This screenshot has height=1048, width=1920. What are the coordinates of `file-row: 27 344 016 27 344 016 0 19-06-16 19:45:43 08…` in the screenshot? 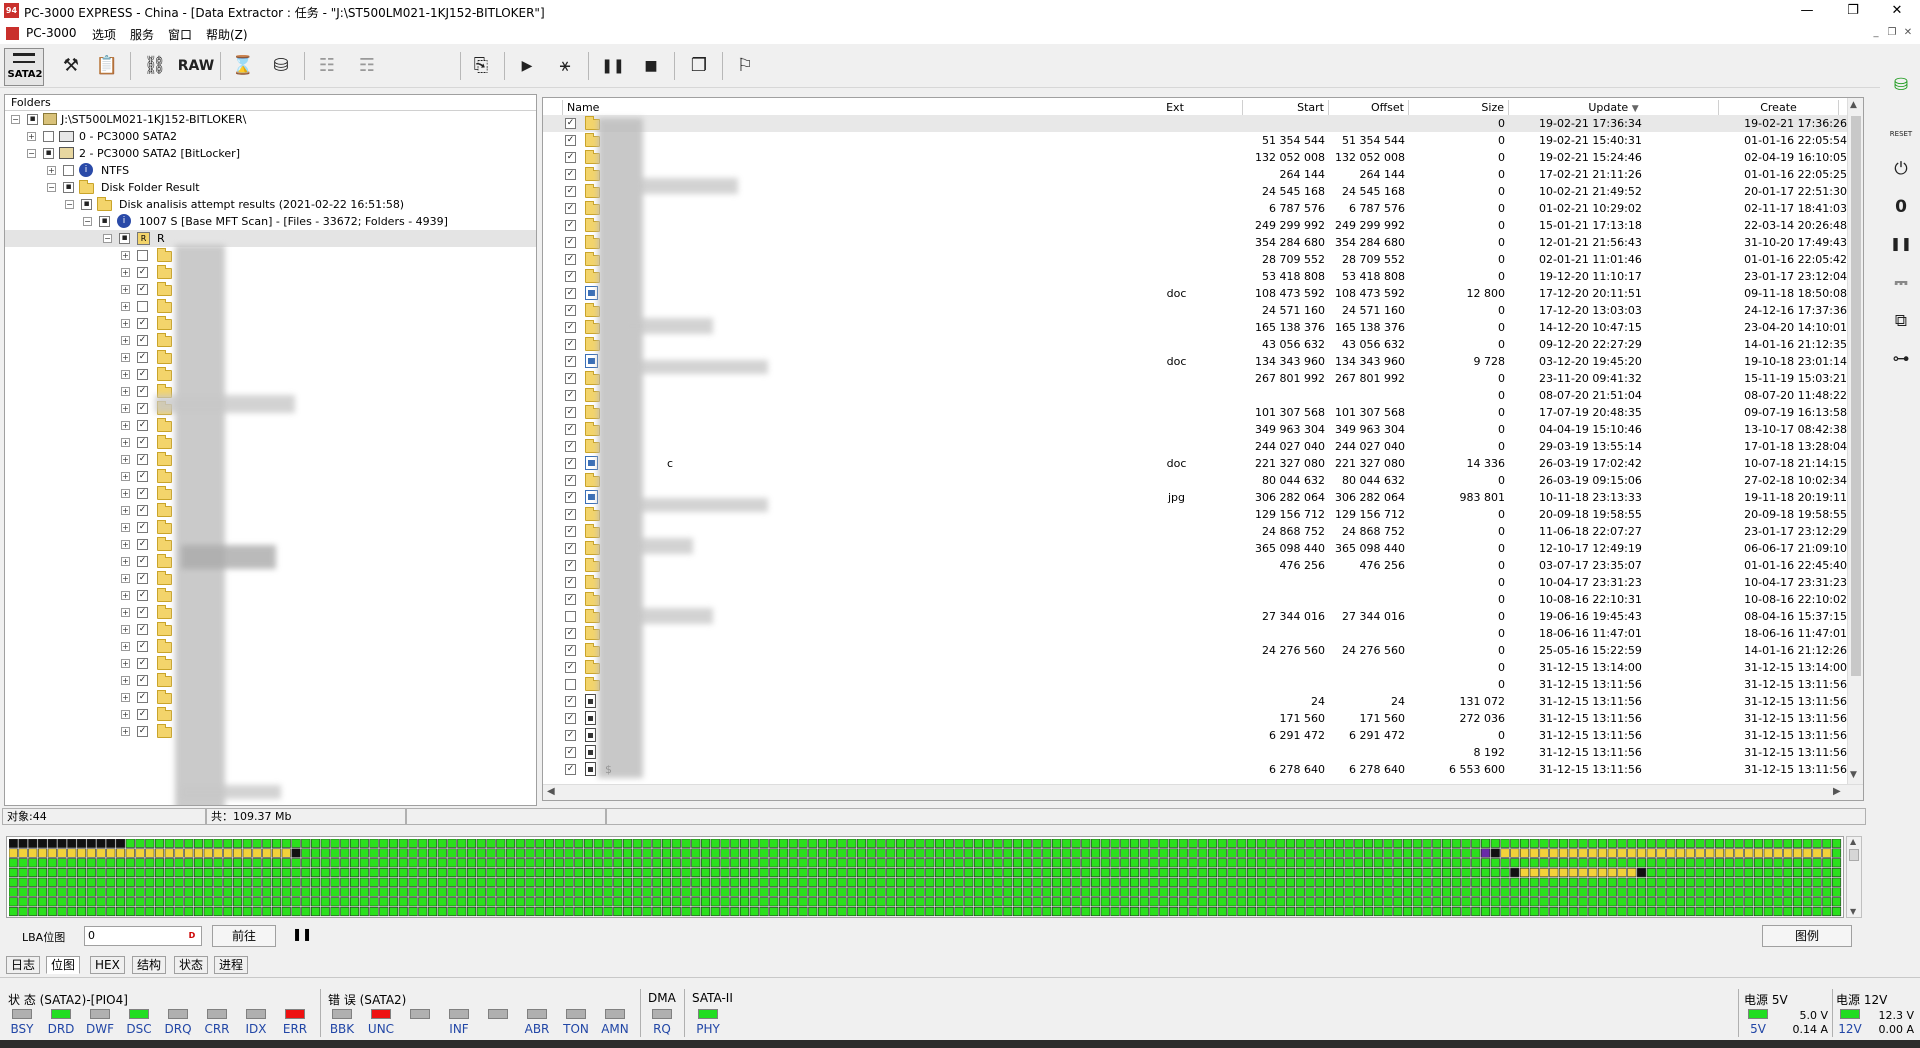 It's located at (1195, 616).